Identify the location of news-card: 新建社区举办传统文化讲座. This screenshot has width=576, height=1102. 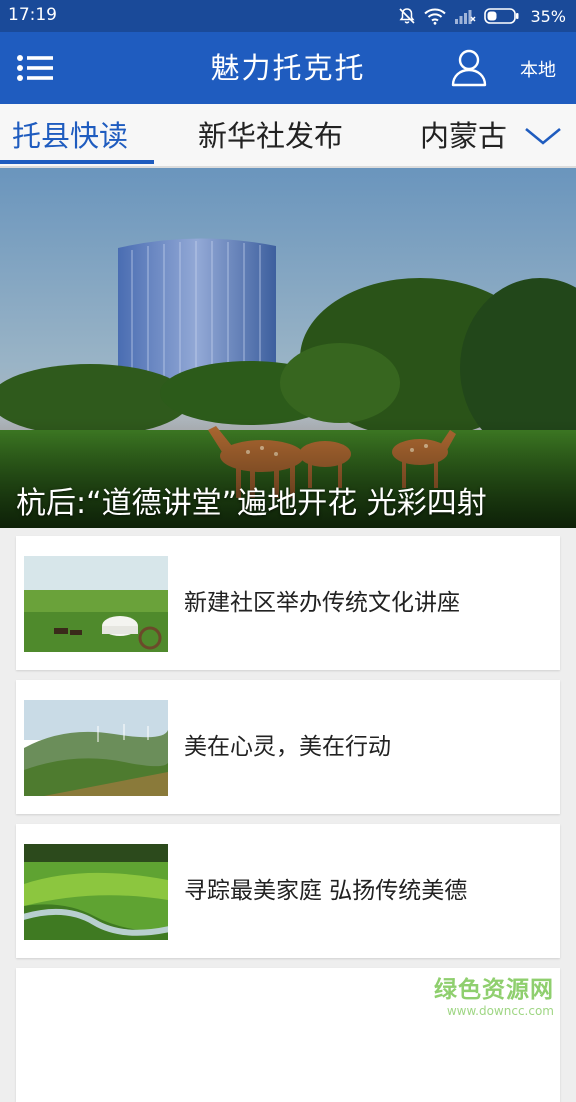
(288, 603).